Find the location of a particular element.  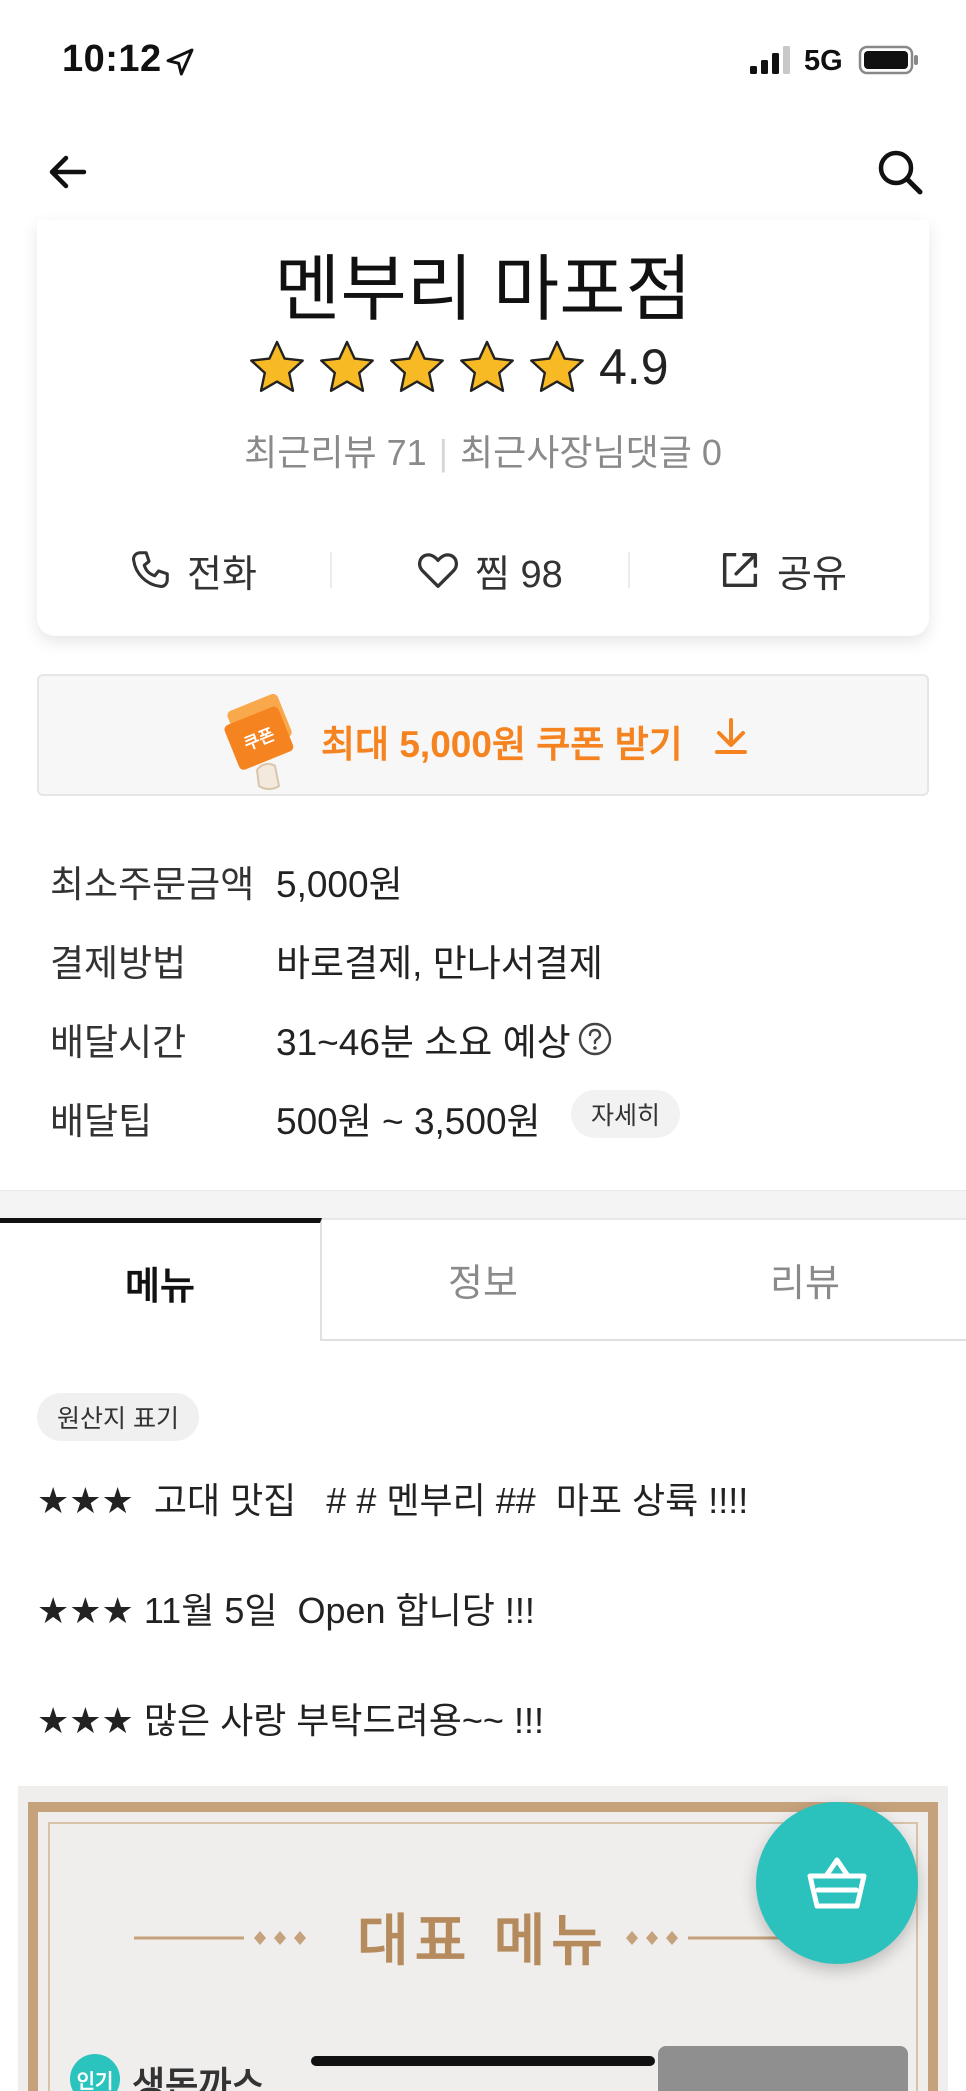

delivery-tip-value: 500원 ~ 3,500원 is located at coordinates (408, 1121).